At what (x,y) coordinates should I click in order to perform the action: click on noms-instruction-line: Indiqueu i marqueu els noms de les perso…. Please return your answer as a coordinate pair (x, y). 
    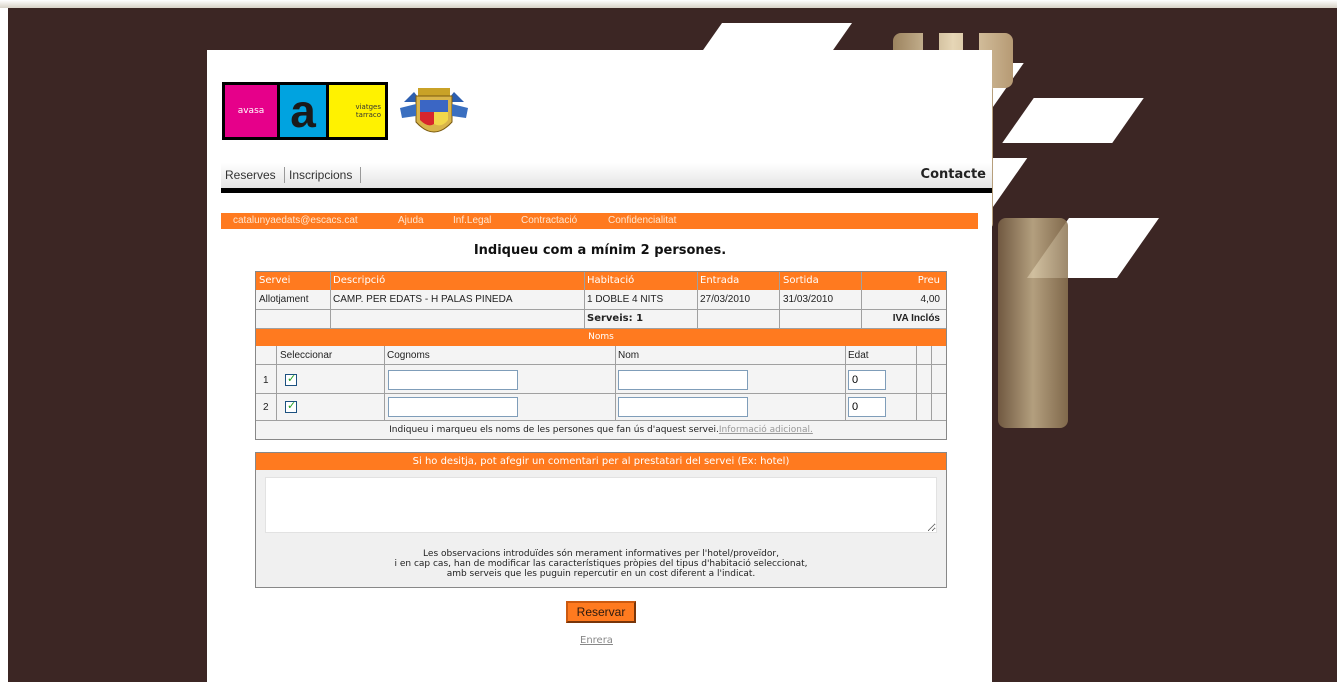
    Looking at the image, I should click on (601, 430).